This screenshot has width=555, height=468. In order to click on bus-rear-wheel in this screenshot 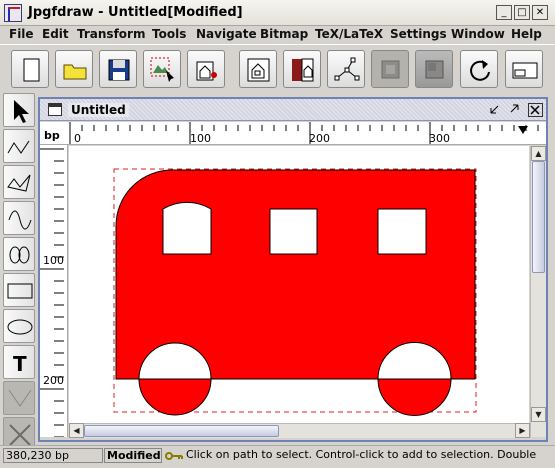, I will do `click(414, 397)`.